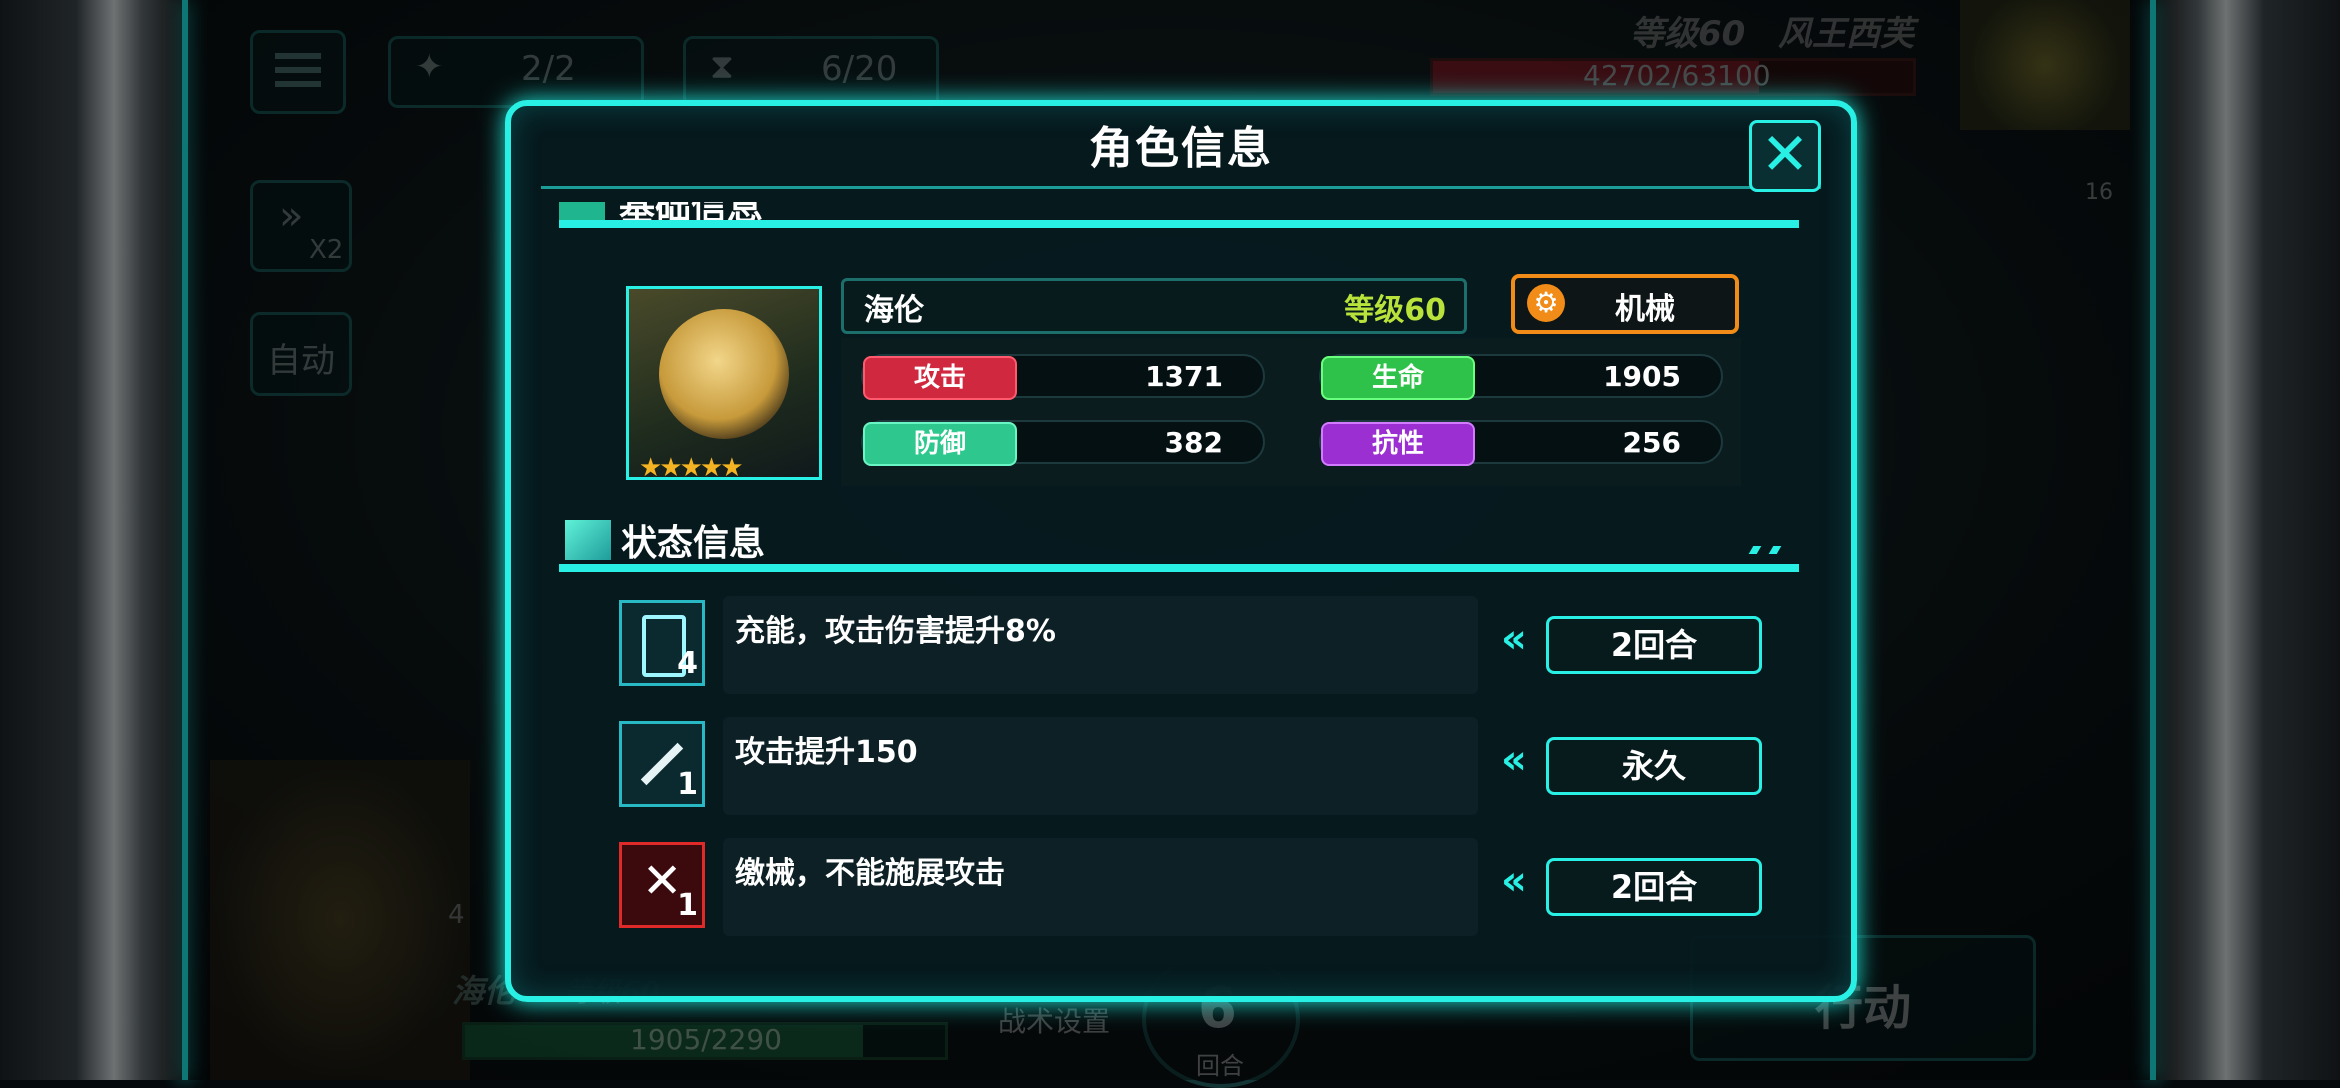 The image size is (2340, 1088). I want to click on stat-attack-label: 攻击, so click(940, 378).